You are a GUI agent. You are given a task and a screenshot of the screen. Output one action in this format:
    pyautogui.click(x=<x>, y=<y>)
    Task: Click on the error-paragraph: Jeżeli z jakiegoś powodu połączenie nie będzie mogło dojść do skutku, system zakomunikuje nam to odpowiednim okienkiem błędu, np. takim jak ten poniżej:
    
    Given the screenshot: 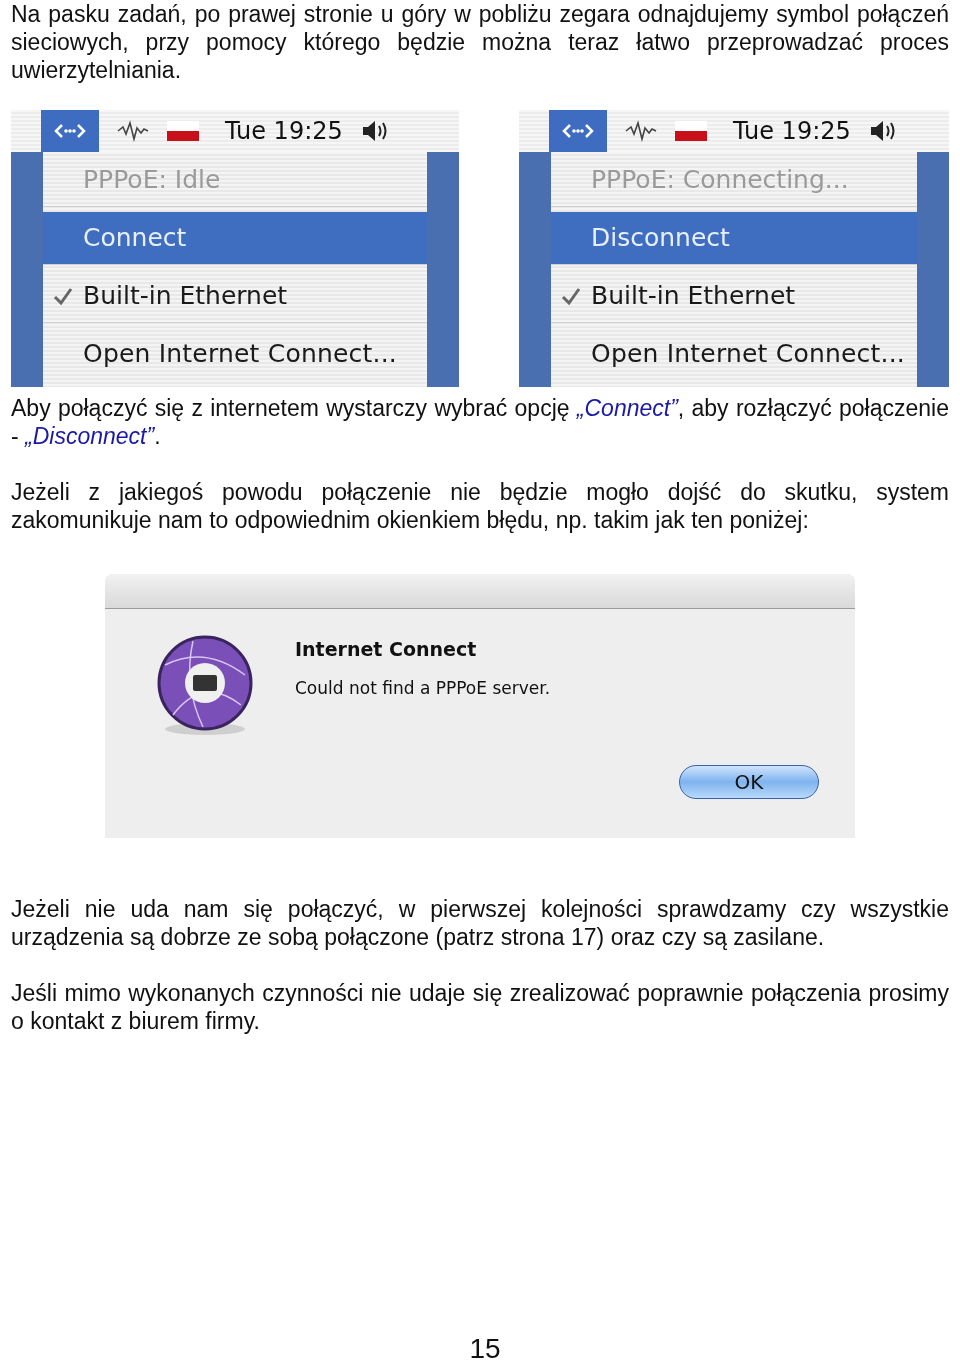 What is the action you would take?
    pyautogui.click(x=480, y=506)
    